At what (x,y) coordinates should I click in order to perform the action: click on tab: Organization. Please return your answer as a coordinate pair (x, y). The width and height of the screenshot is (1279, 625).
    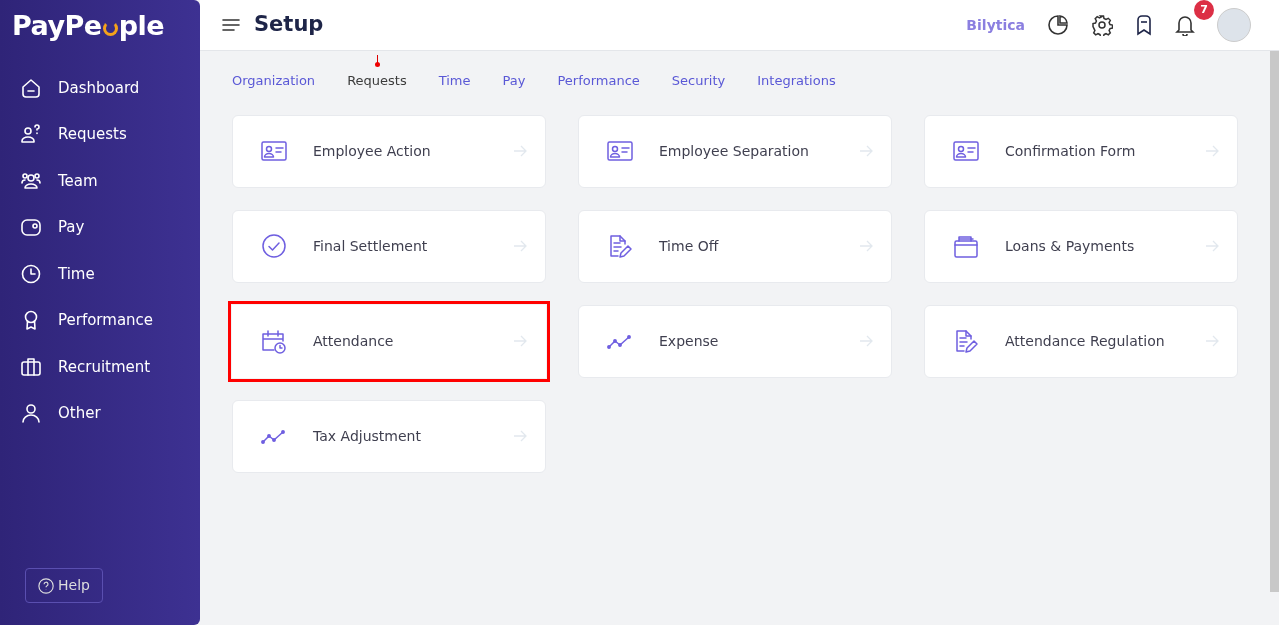
    Looking at the image, I should click on (274, 81).